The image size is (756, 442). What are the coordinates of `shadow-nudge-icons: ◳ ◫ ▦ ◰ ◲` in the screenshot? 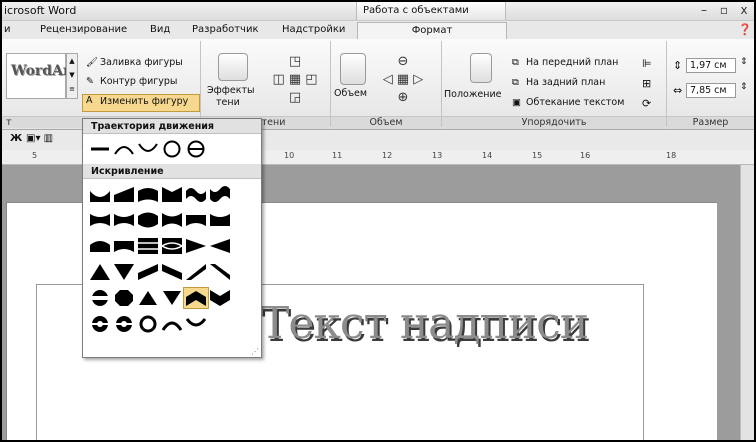 It's located at (295, 81).